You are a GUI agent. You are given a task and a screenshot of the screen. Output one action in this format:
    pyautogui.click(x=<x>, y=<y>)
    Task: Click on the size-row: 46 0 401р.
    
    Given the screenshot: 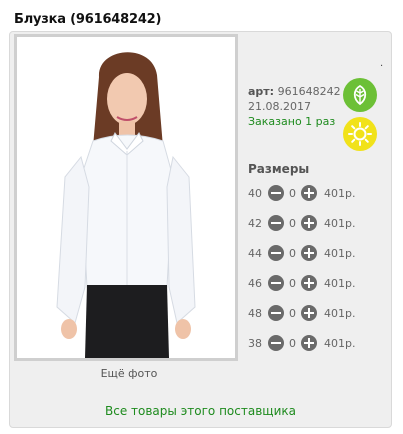 What is the action you would take?
    pyautogui.click(x=301, y=283)
    